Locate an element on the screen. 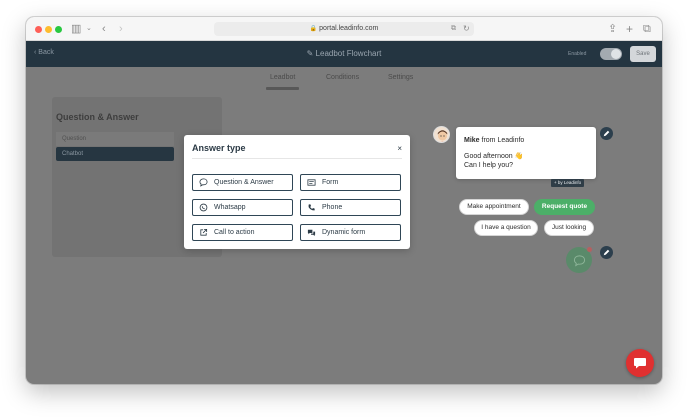  edit-message-button is located at coordinates (606, 133).